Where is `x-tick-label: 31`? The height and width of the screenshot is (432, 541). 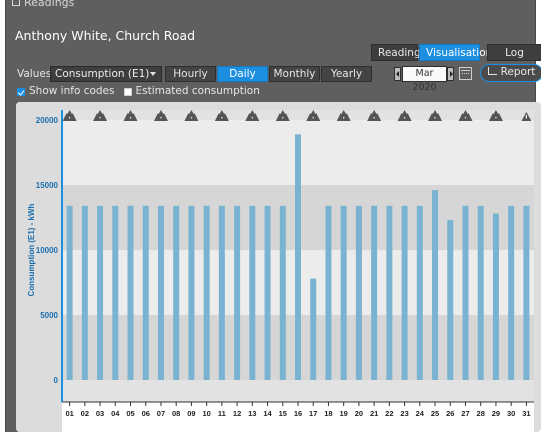 x-tick-label: 31 is located at coordinates (526, 413).